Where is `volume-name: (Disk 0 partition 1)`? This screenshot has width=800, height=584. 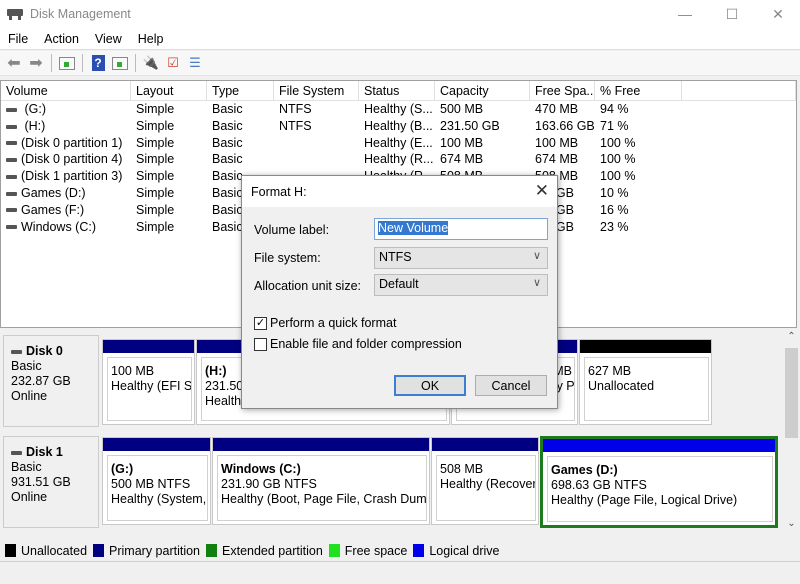
volume-name: (Disk 0 partition 1) is located at coordinates (72, 142).